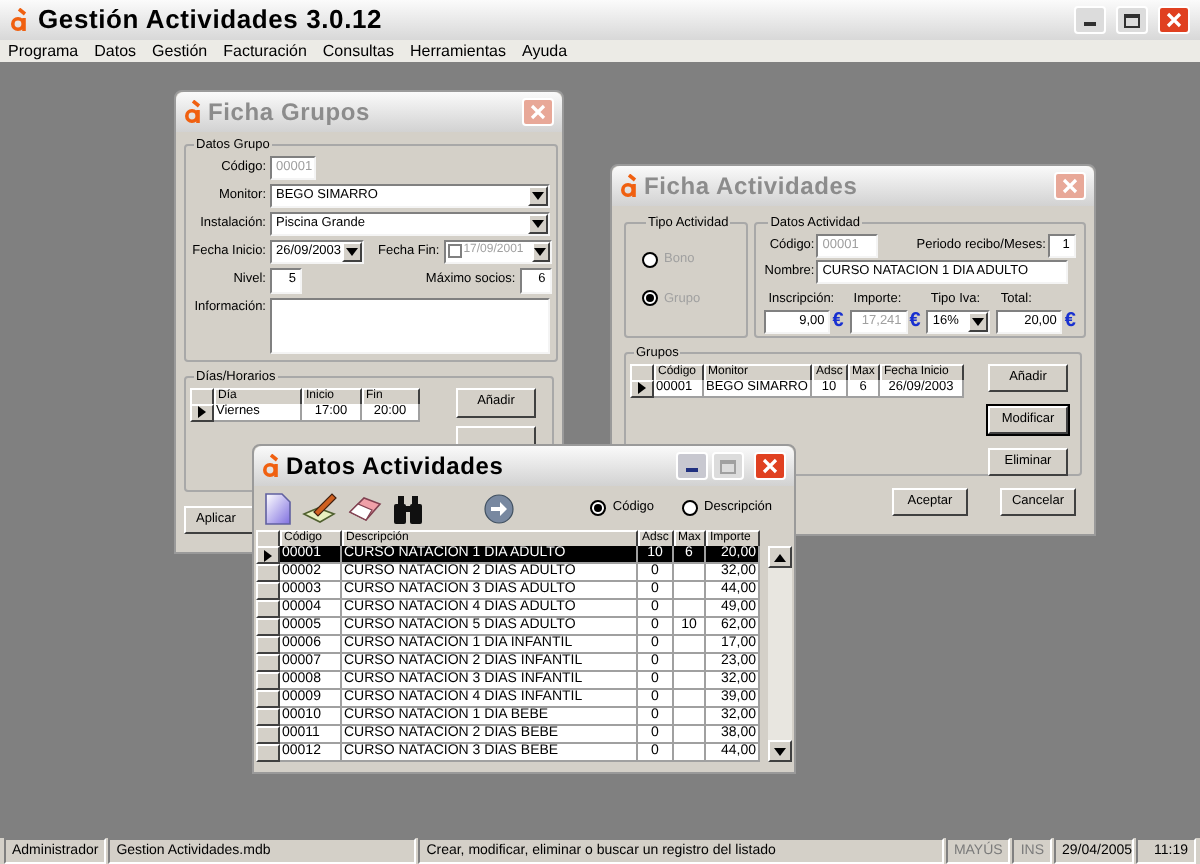 The height and width of the screenshot is (864, 1200). What do you see at coordinates (210, 20) in the screenshot?
I see `app-title: Gestión Actividades 3.0.12` at bounding box center [210, 20].